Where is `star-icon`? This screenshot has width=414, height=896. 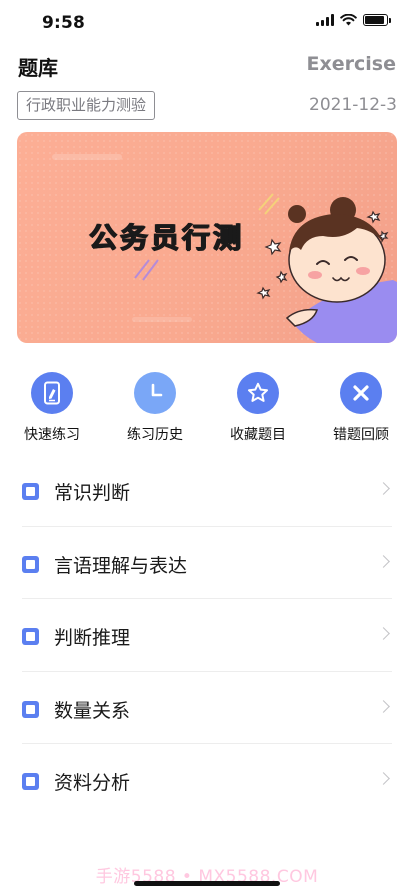
star-icon is located at coordinates (258, 393).